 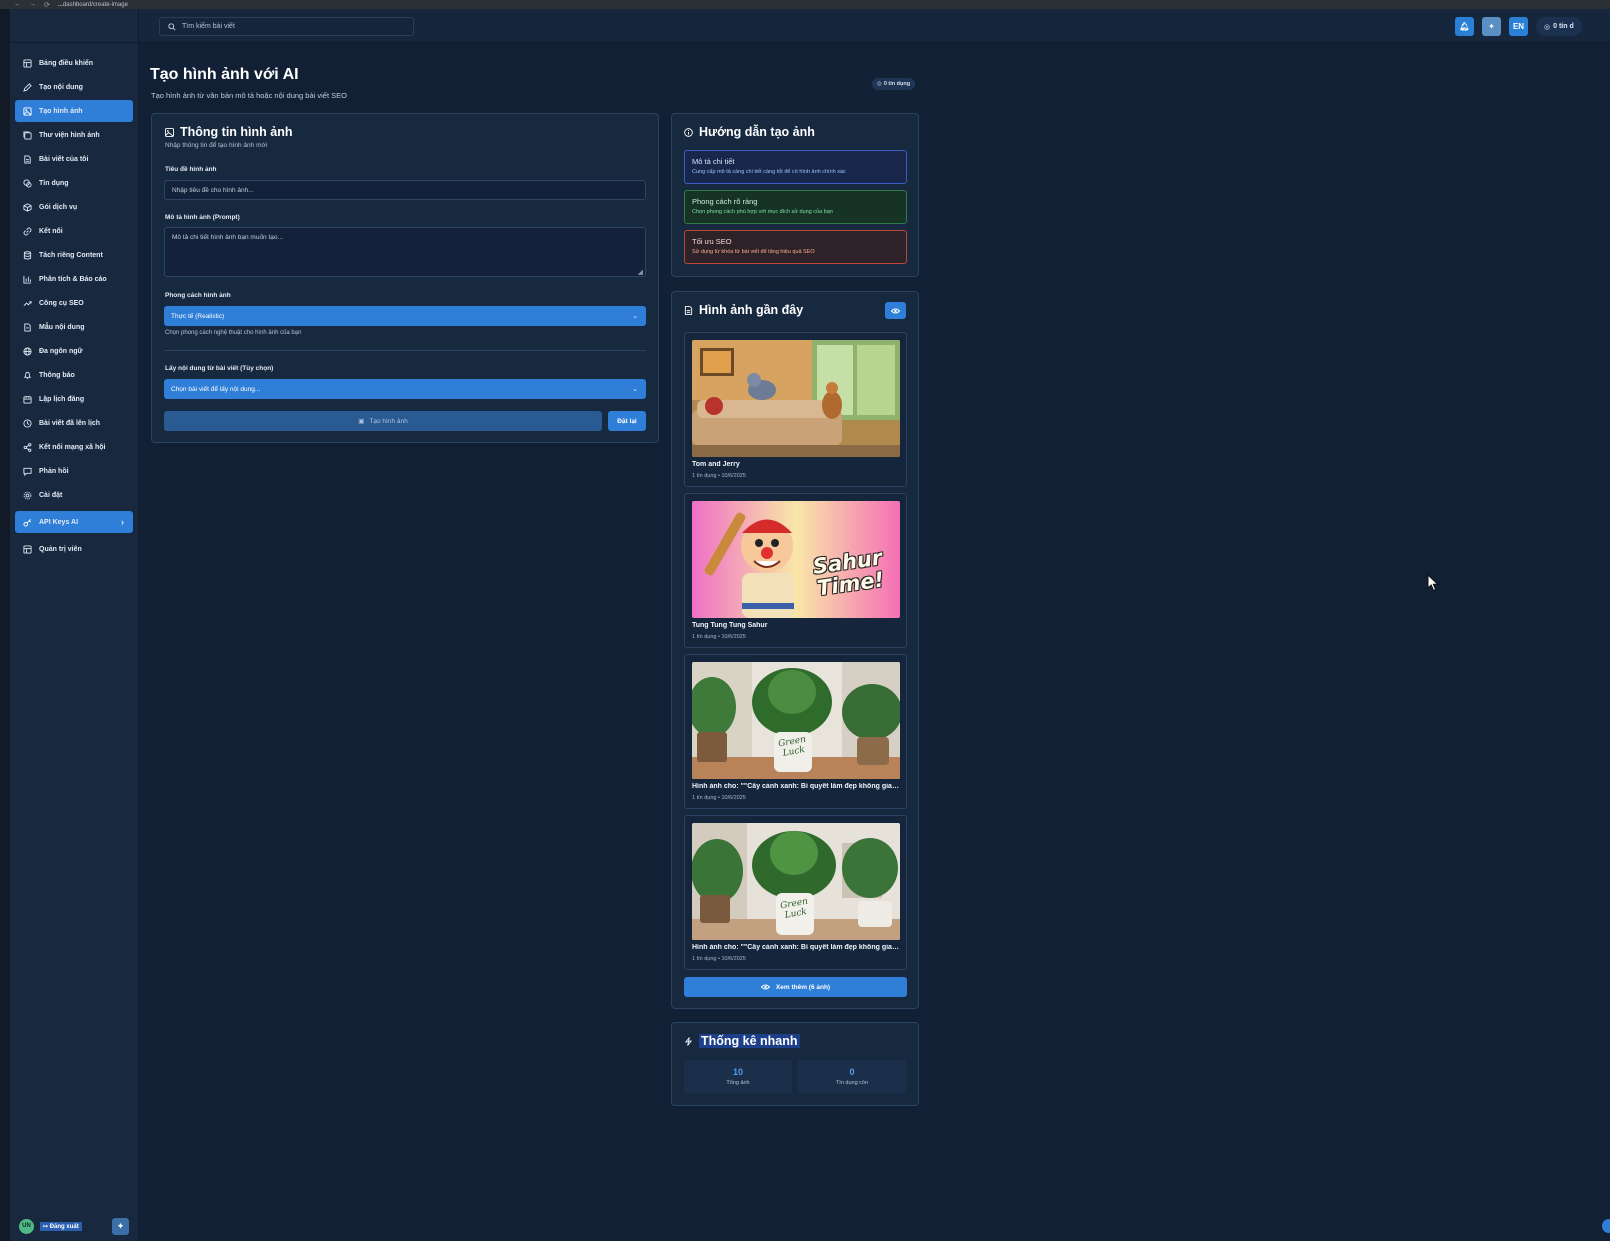 I want to click on sun-icon: ✦, so click(x=120, y=1225).